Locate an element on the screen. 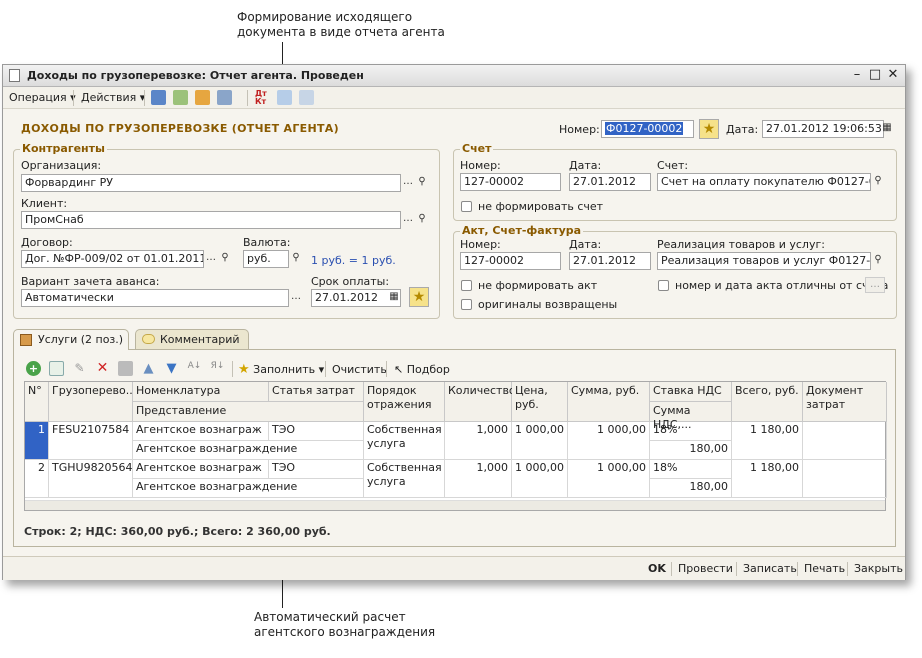 This screenshot has width=922, height=658. col-header-qty: Количество is located at coordinates (480, 402).